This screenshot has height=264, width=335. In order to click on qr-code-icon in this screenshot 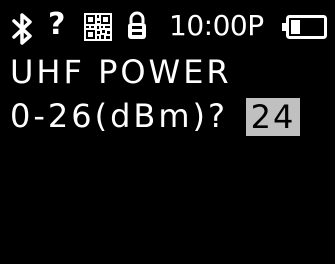, I will do `click(98, 29)`.